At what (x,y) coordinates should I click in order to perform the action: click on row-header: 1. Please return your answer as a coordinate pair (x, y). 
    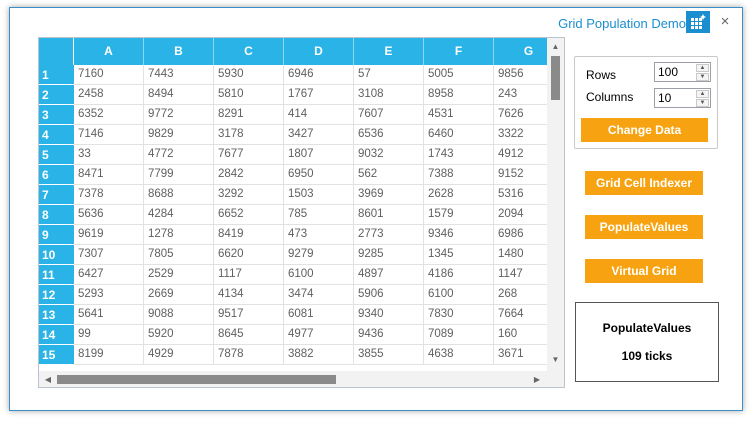
    Looking at the image, I should click on (56, 75).